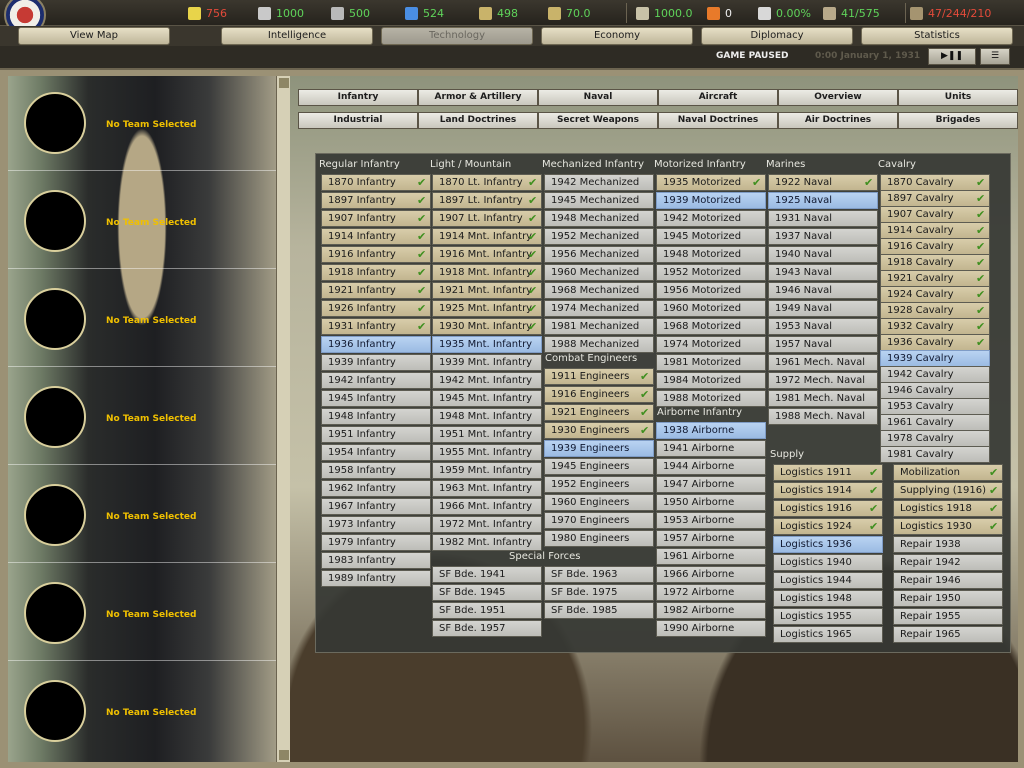 This screenshot has width=1024, height=768. I want to click on tech-item: 1907 Cavalry ✔, so click(935, 214).